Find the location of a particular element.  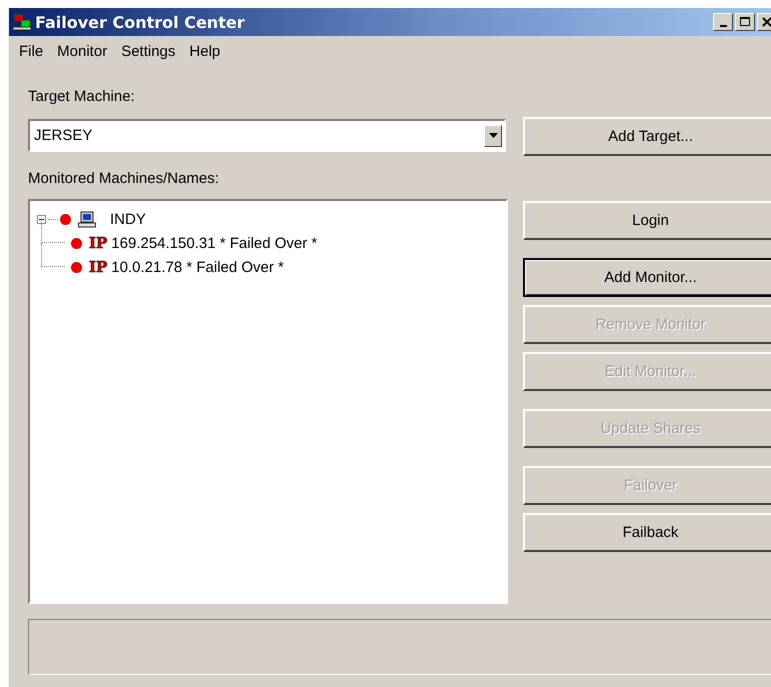

tree-item: 10.0.21.78 * Failed Over * is located at coordinates (197, 267).